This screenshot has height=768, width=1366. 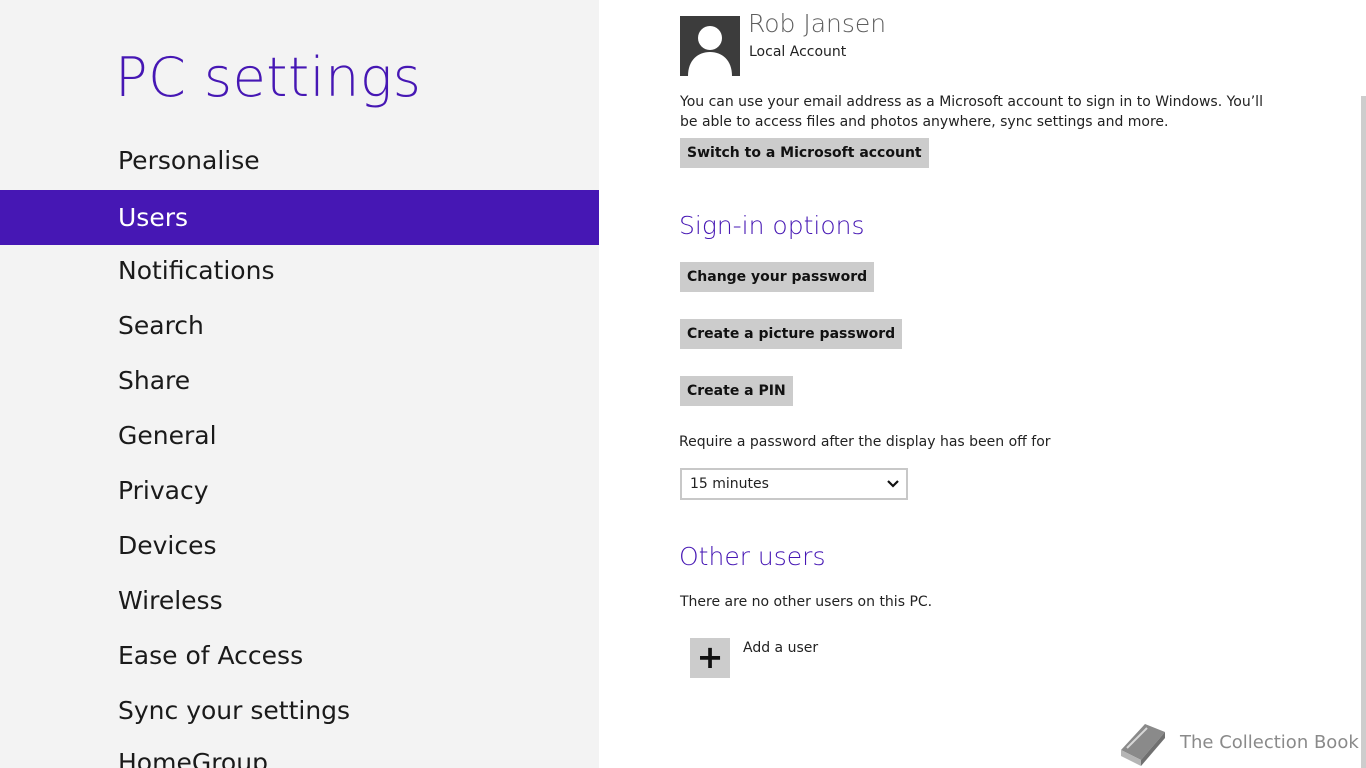 I want to click on chevron-down-icon, so click(x=893, y=489).